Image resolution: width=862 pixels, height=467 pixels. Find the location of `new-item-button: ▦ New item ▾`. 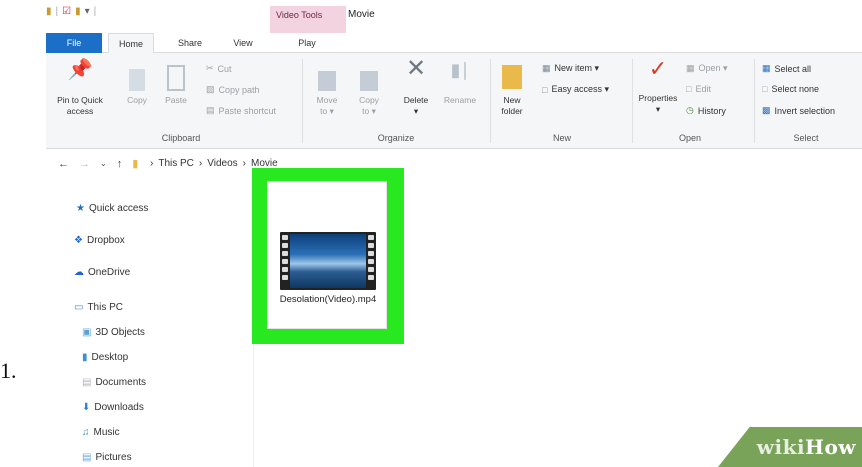

new-item-button: ▦ New item ▾ is located at coordinates (570, 68).